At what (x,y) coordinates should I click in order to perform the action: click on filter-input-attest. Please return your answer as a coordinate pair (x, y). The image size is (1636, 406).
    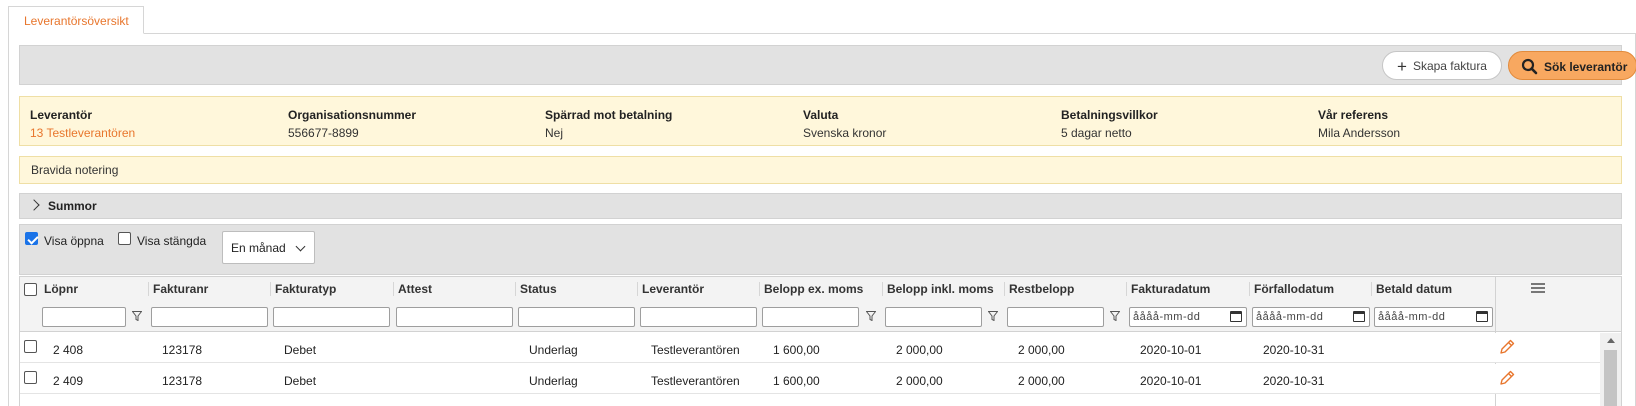
    Looking at the image, I should click on (454, 317).